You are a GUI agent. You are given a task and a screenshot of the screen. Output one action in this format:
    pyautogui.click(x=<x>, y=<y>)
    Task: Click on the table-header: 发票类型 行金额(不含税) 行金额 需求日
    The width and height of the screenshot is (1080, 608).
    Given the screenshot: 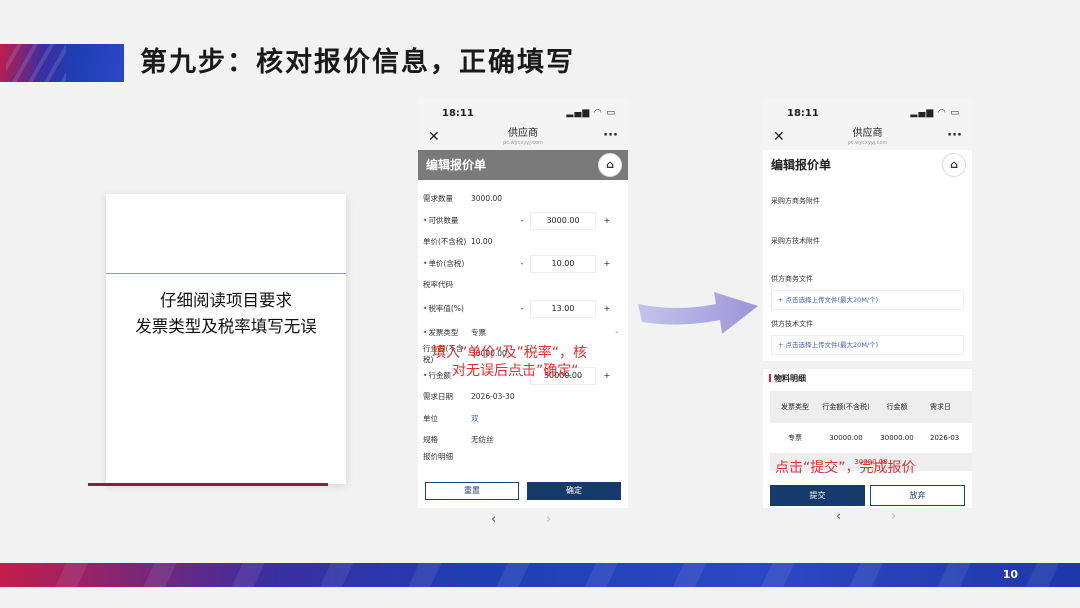 What is the action you would take?
    pyautogui.click(x=871, y=407)
    